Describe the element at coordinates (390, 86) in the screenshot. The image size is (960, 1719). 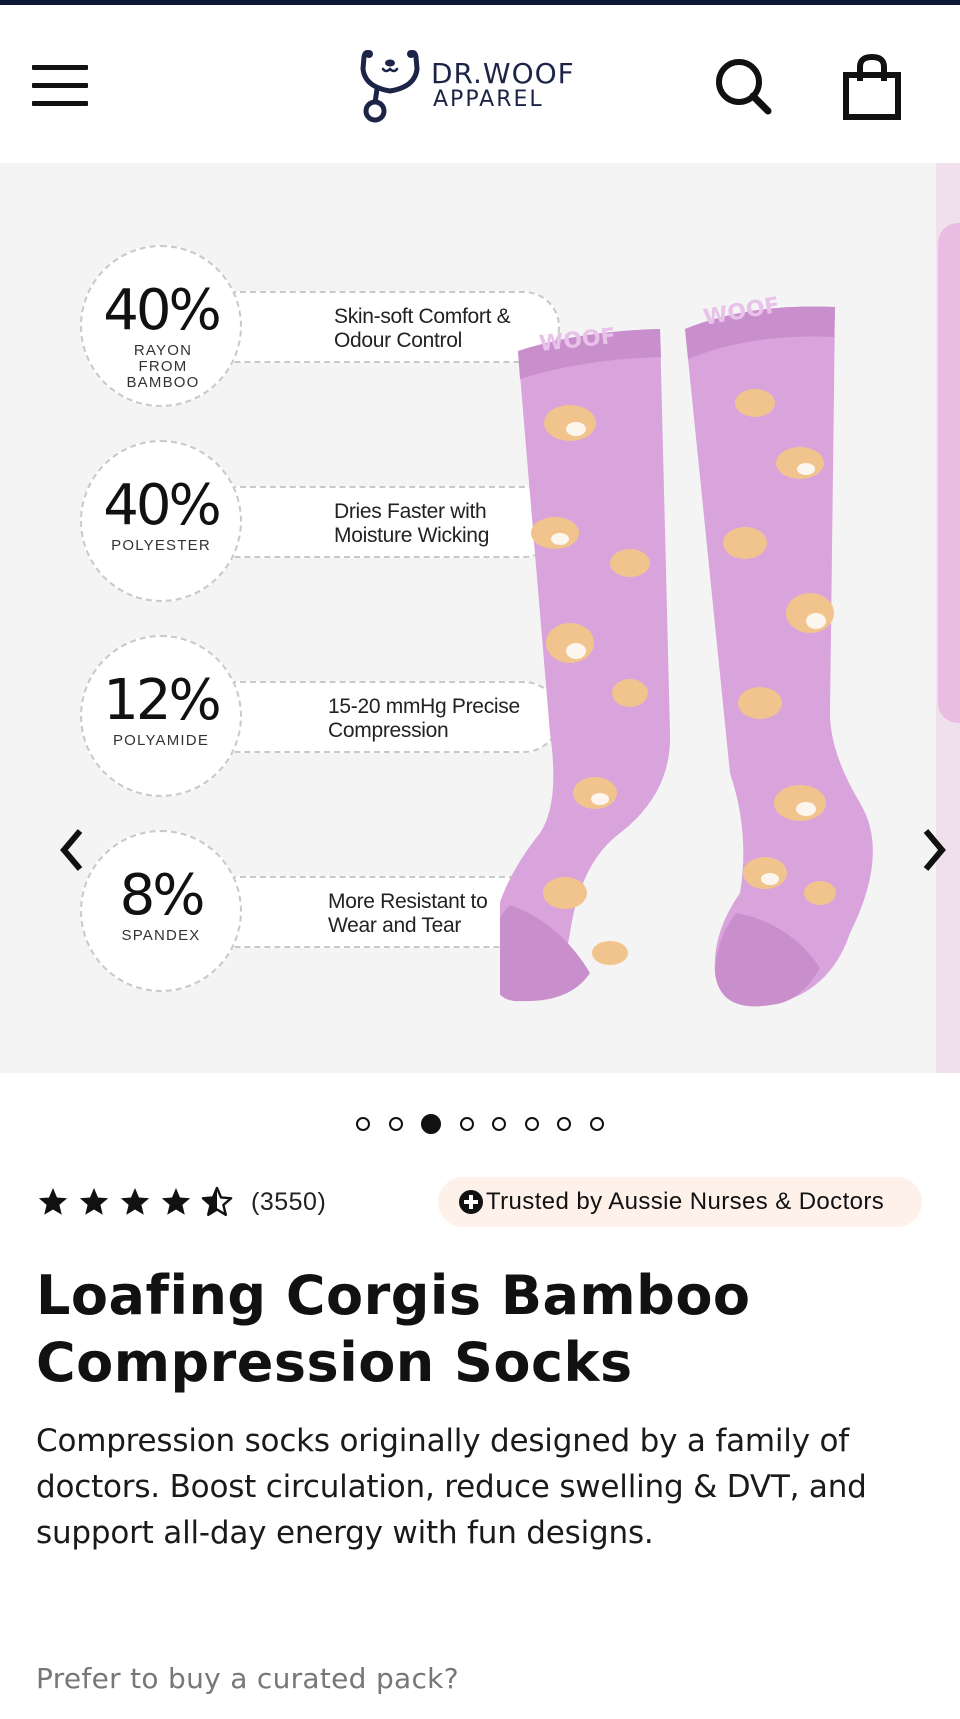
I see `dog-stethoscope-logo-icon` at that location.